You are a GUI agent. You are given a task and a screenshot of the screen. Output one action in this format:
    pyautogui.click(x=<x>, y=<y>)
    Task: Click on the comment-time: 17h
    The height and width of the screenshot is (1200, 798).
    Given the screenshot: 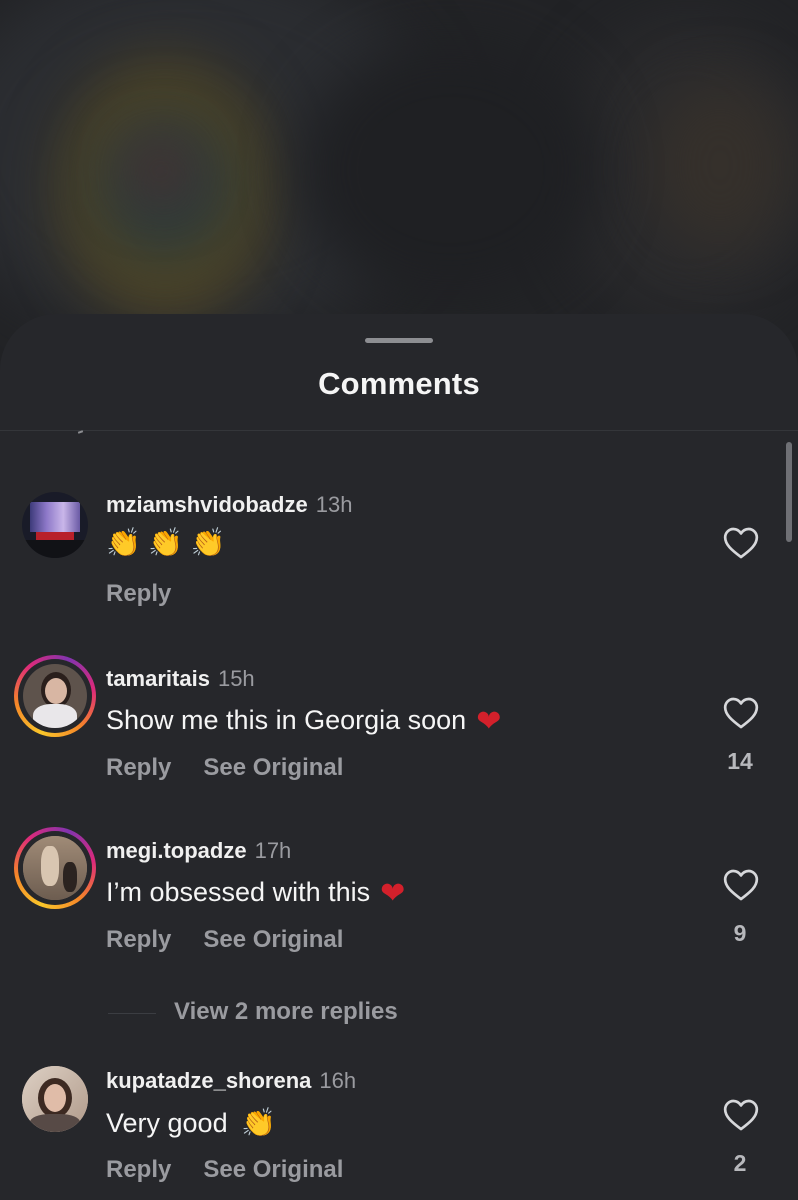 What is the action you would take?
    pyautogui.click(x=273, y=850)
    